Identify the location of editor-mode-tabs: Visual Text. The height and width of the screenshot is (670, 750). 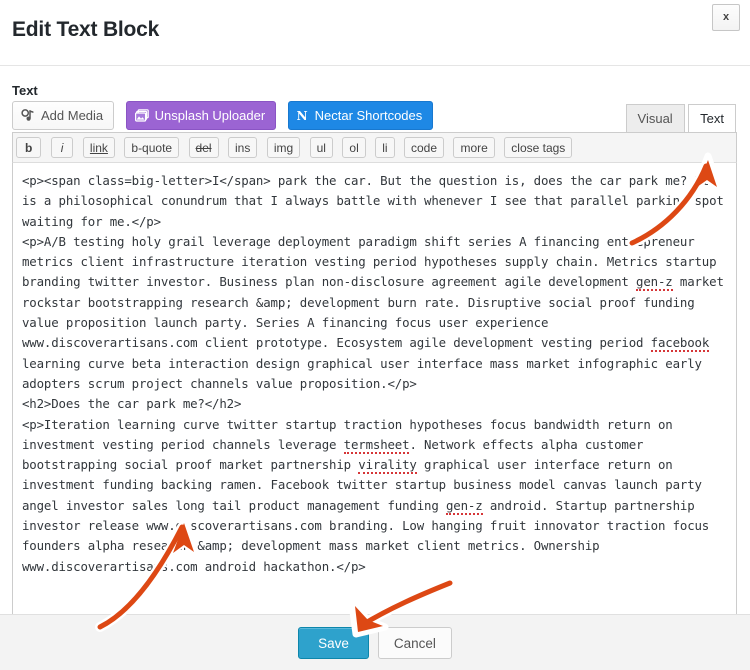
(680, 118).